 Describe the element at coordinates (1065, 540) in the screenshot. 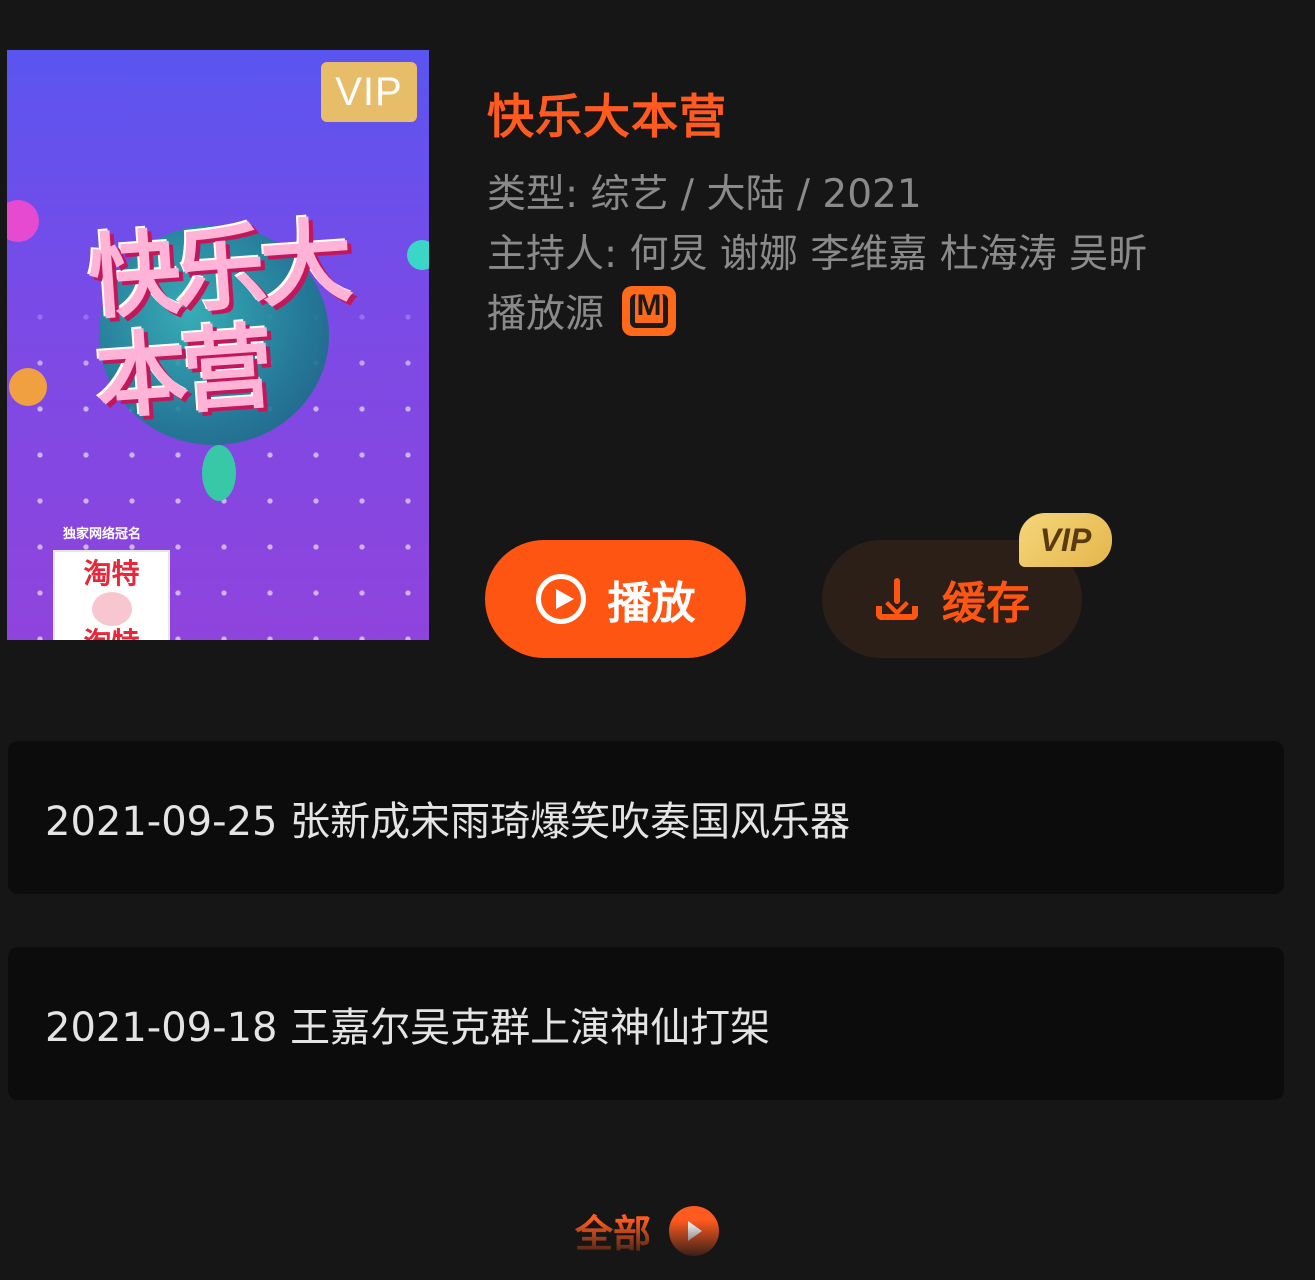

I see `cache-vip-badge: VIP` at that location.